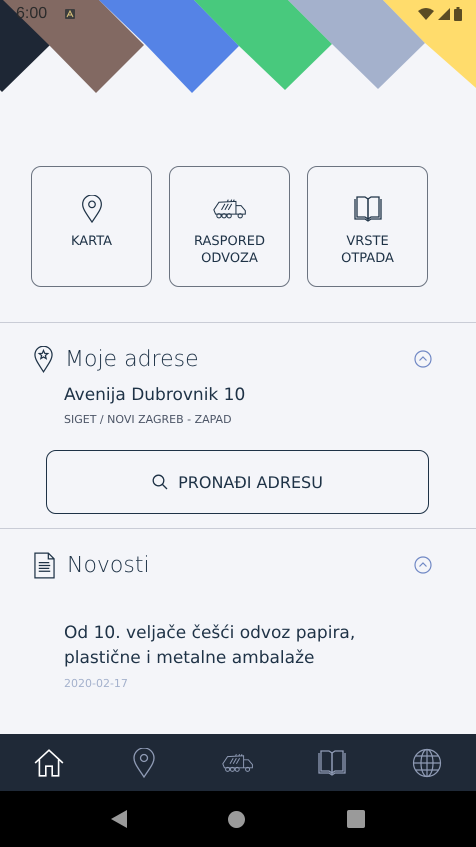 This screenshot has width=476, height=847. Describe the element at coordinates (426, 763) in the screenshot. I see `globe-icon` at that location.